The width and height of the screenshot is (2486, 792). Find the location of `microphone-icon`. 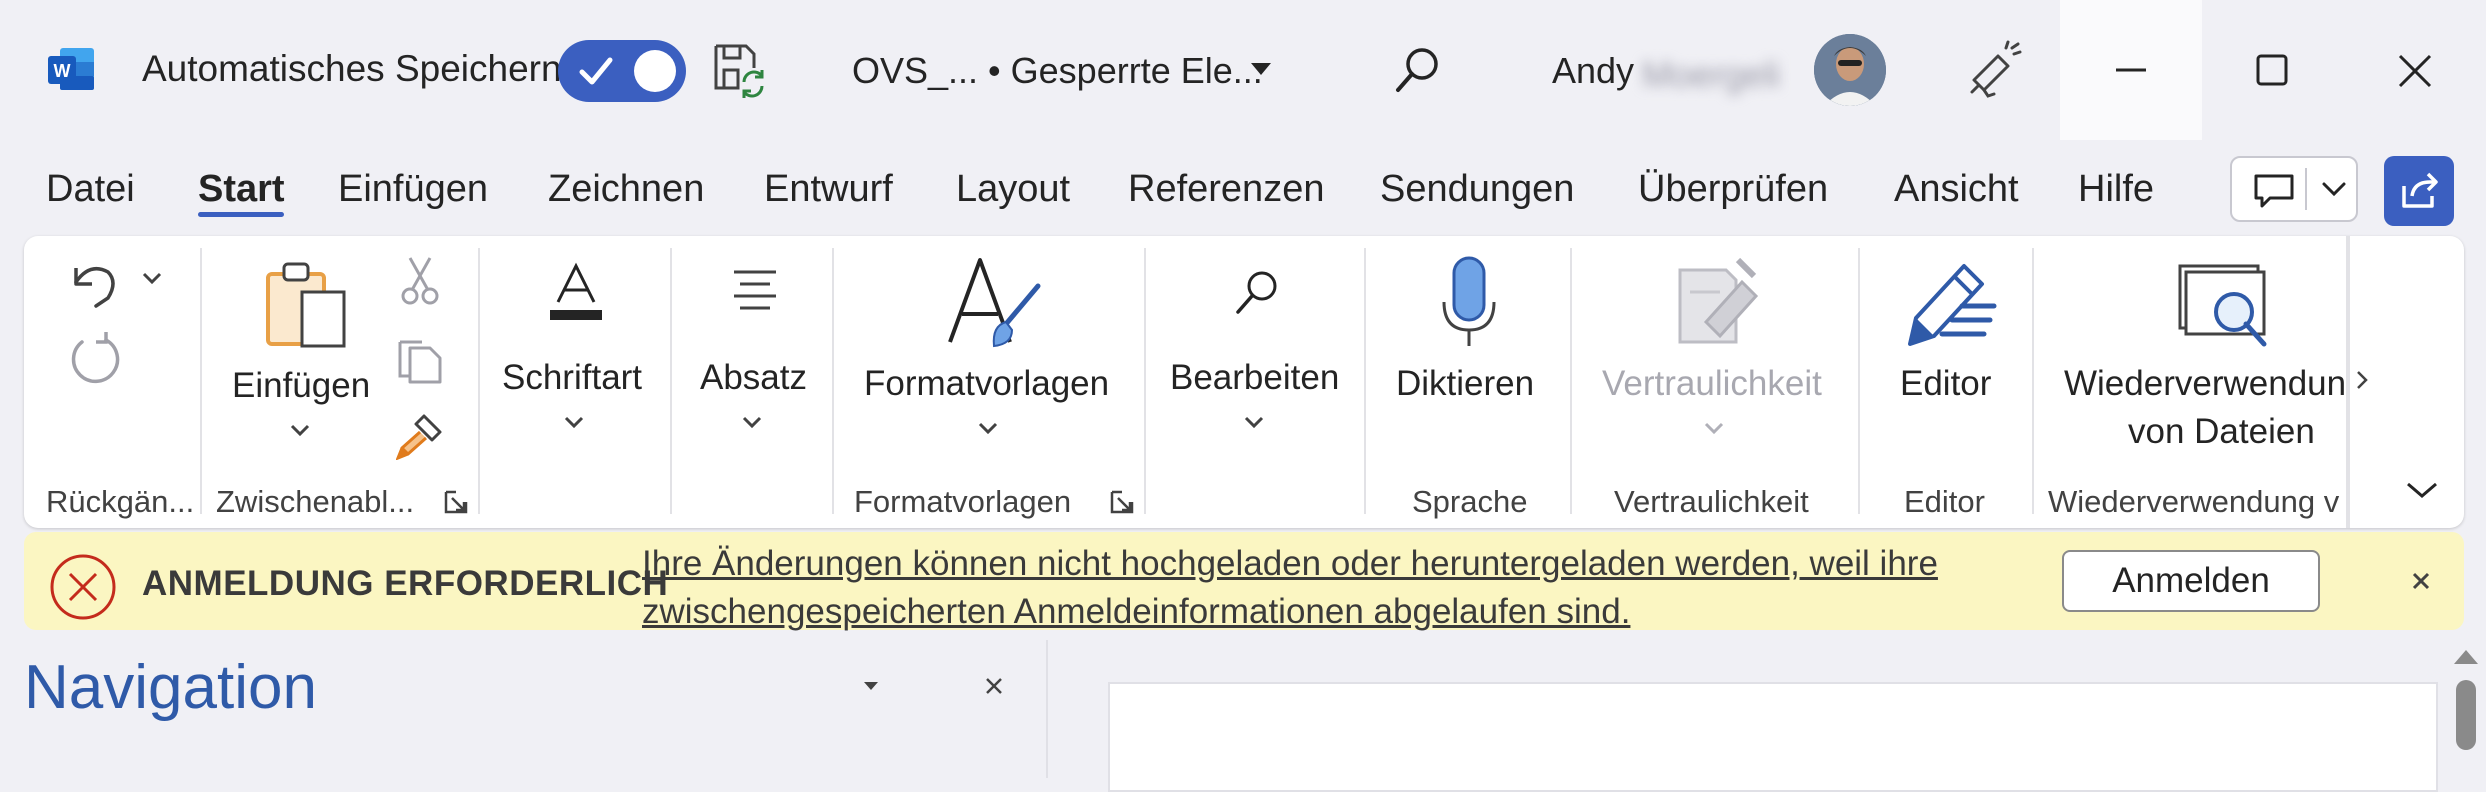

microphone-icon is located at coordinates (1469, 302).